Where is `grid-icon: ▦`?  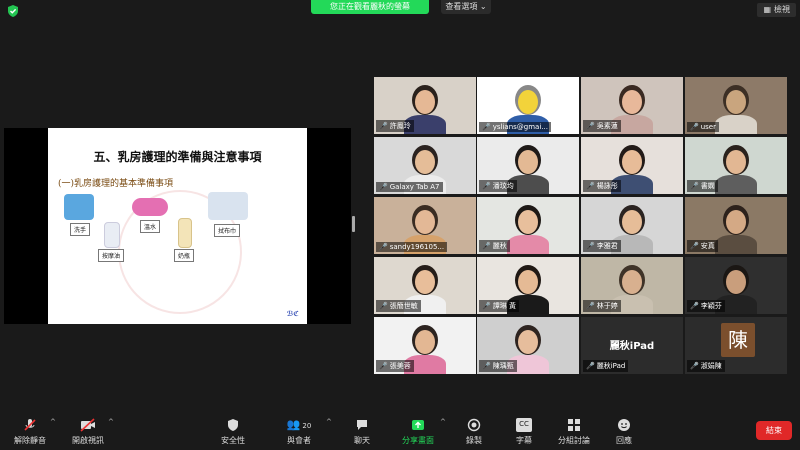 grid-icon: ▦ is located at coordinates (767, 9).